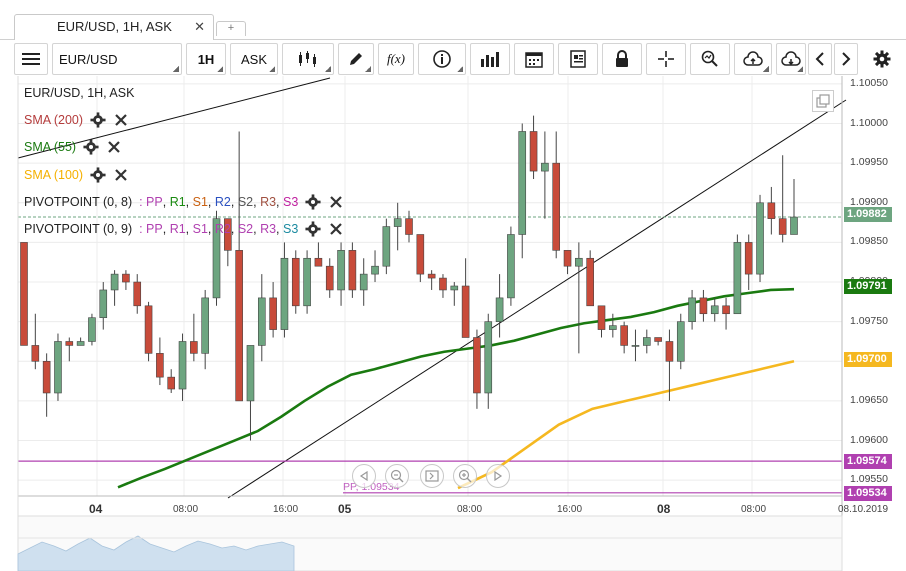 The height and width of the screenshot is (571, 906). What do you see at coordinates (364, 476) in the screenshot?
I see `pan-left-button` at bounding box center [364, 476].